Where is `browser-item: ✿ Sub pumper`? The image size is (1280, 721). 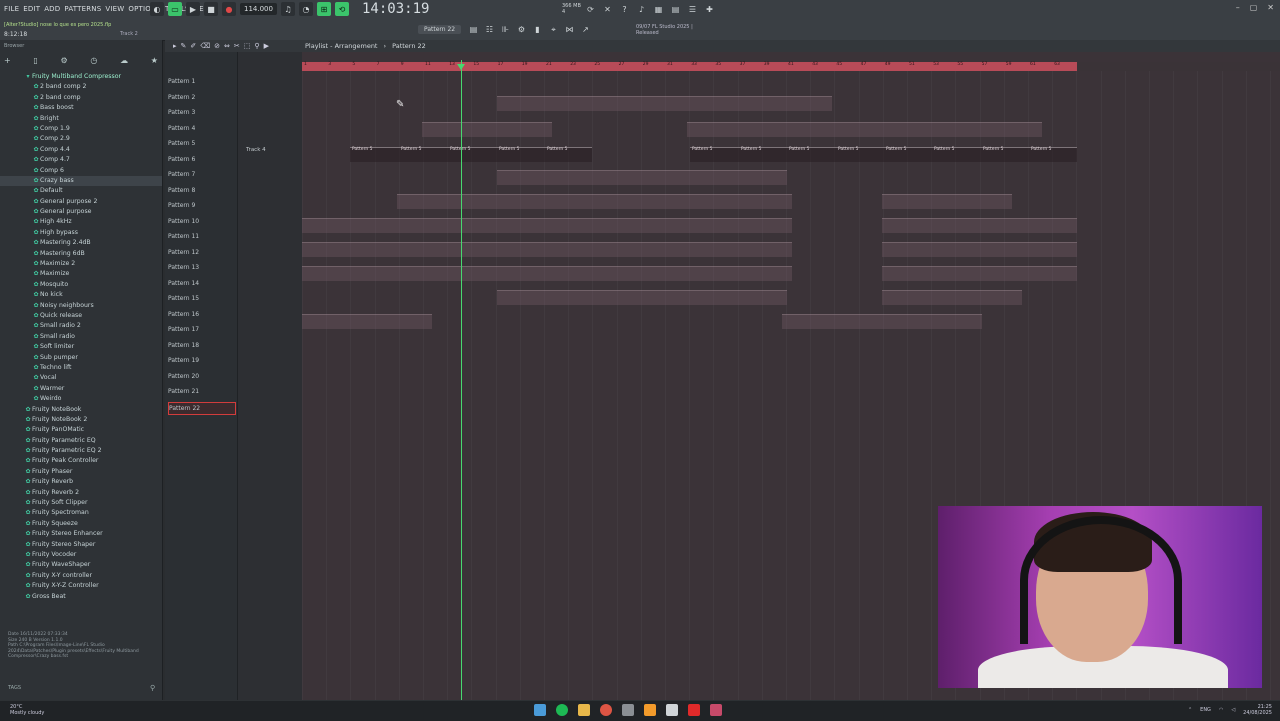
browser-item: ✿ Sub pumper is located at coordinates (81, 358).